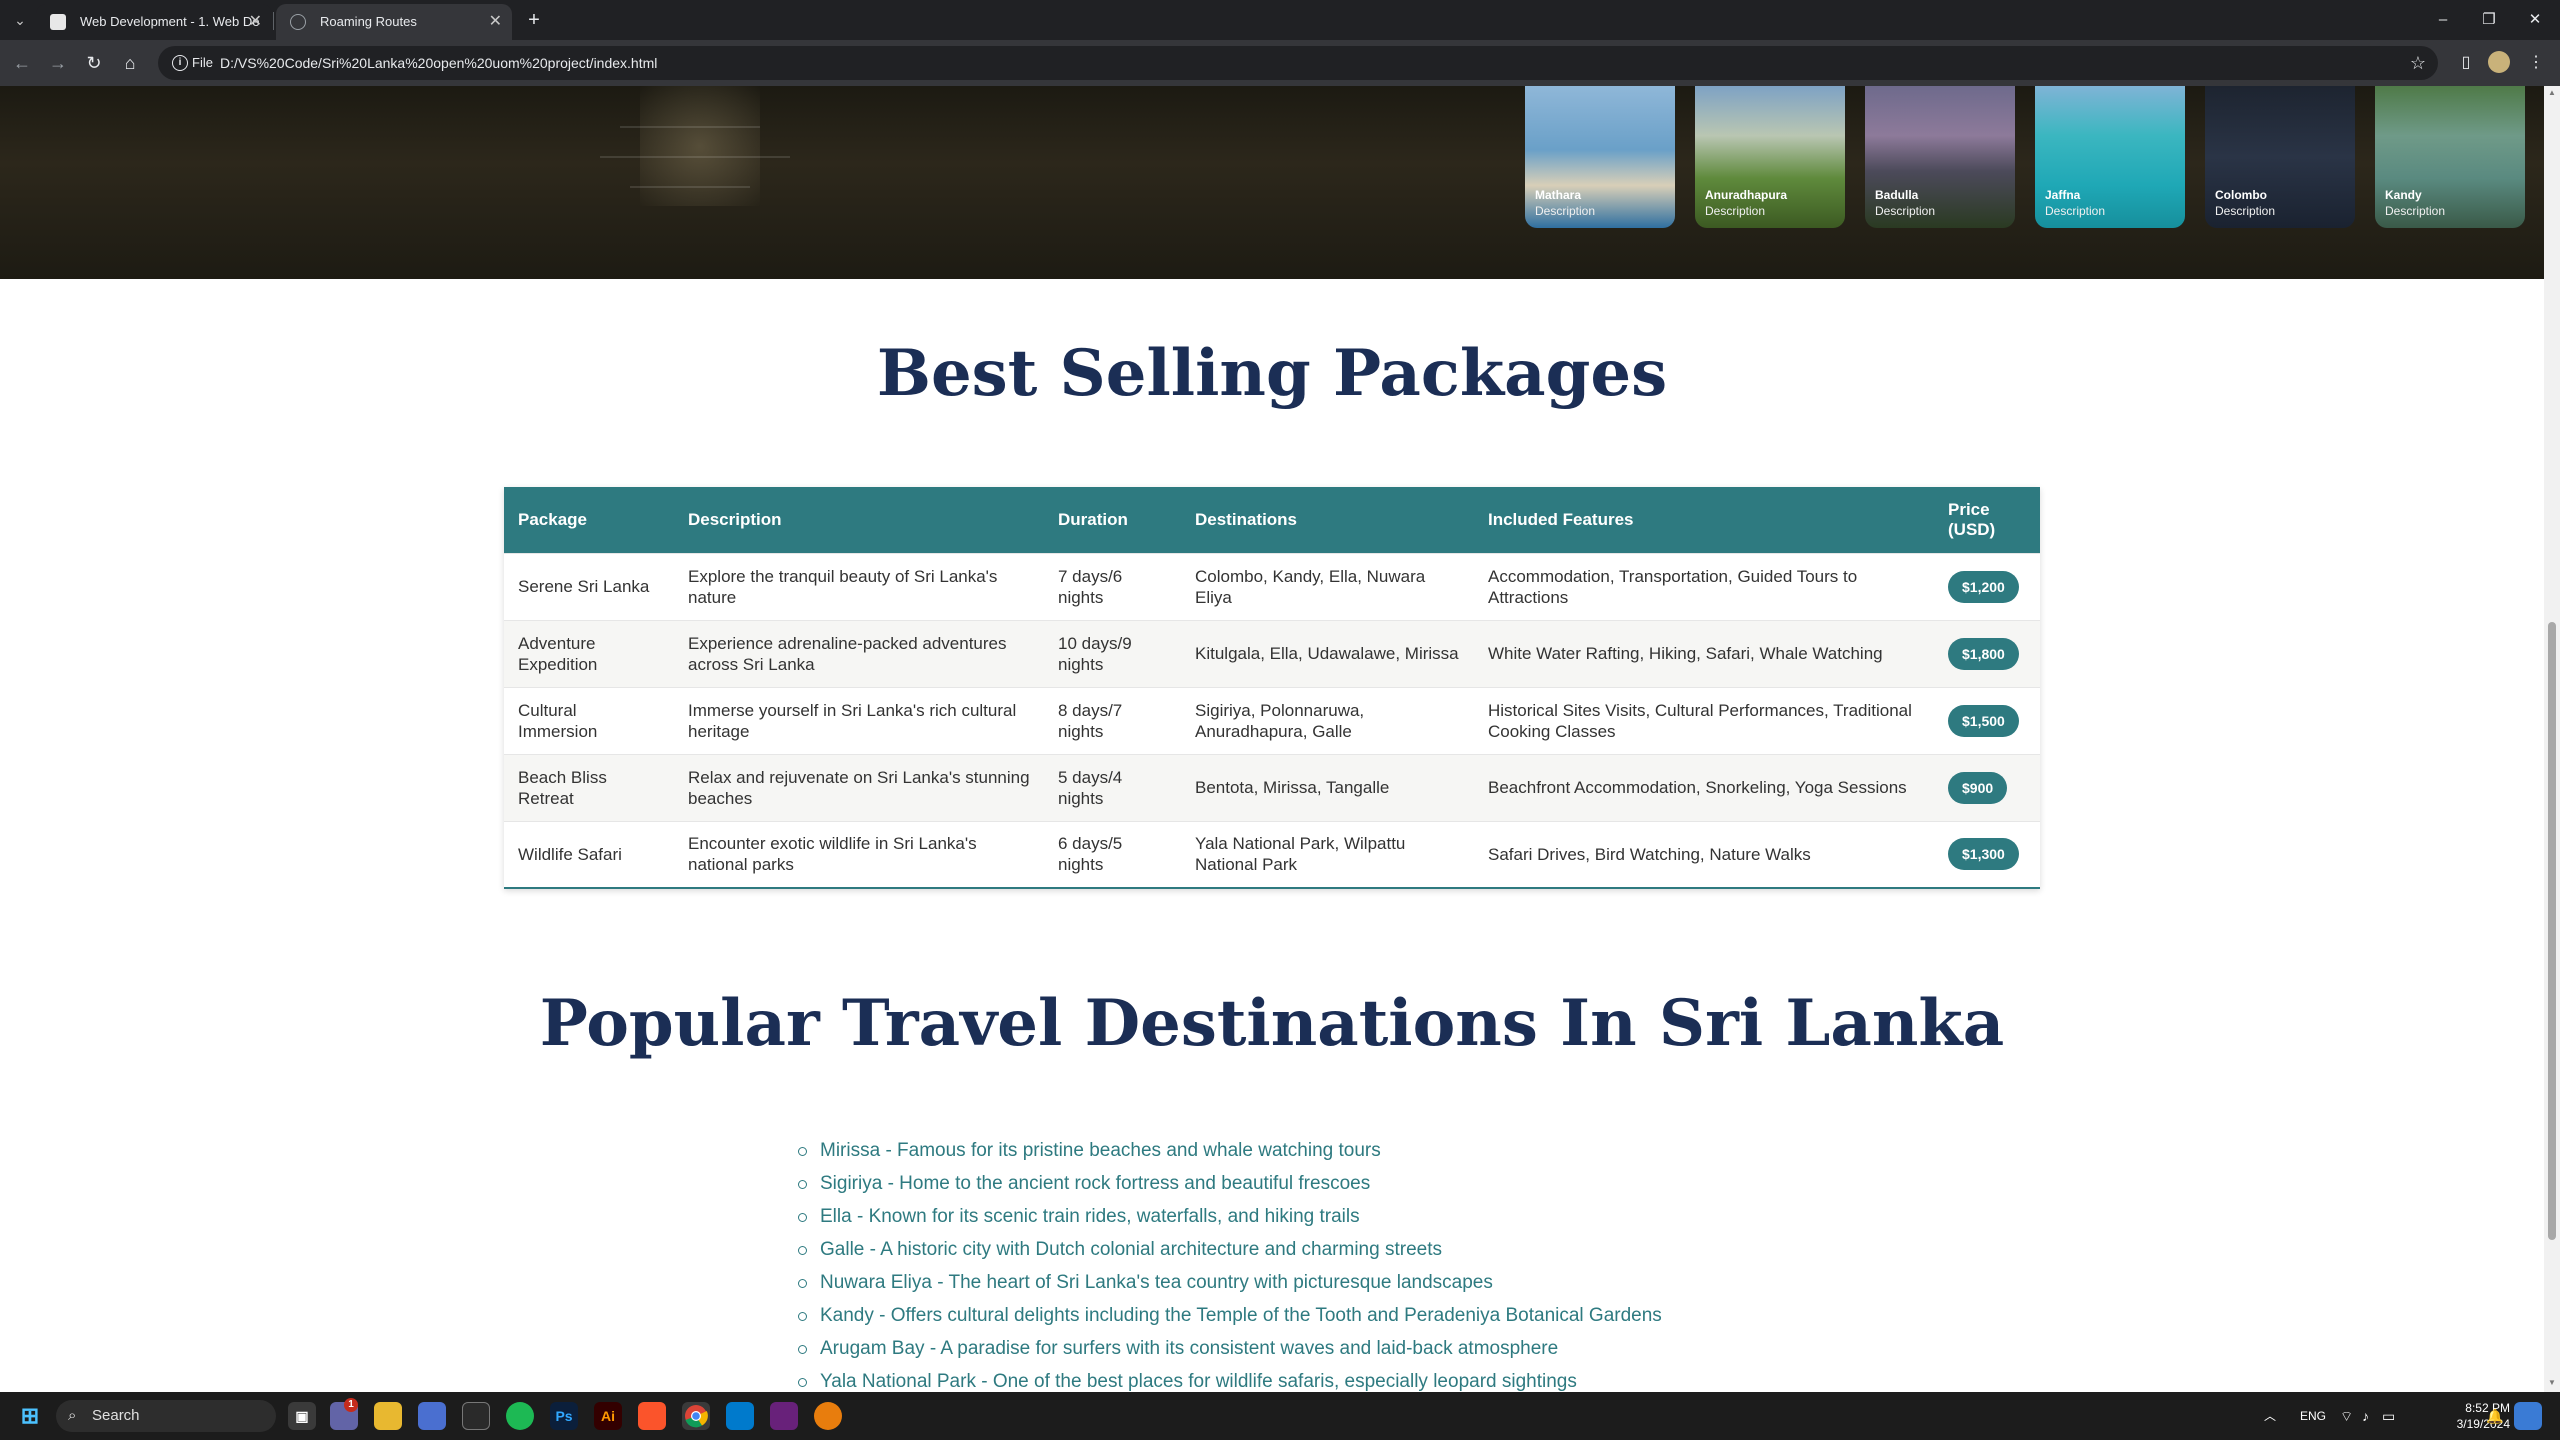 The image size is (2560, 1440). What do you see at coordinates (20, 20) in the screenshot?
I see `tab-search-icon: ⌄` at bounding box center [20, 20].